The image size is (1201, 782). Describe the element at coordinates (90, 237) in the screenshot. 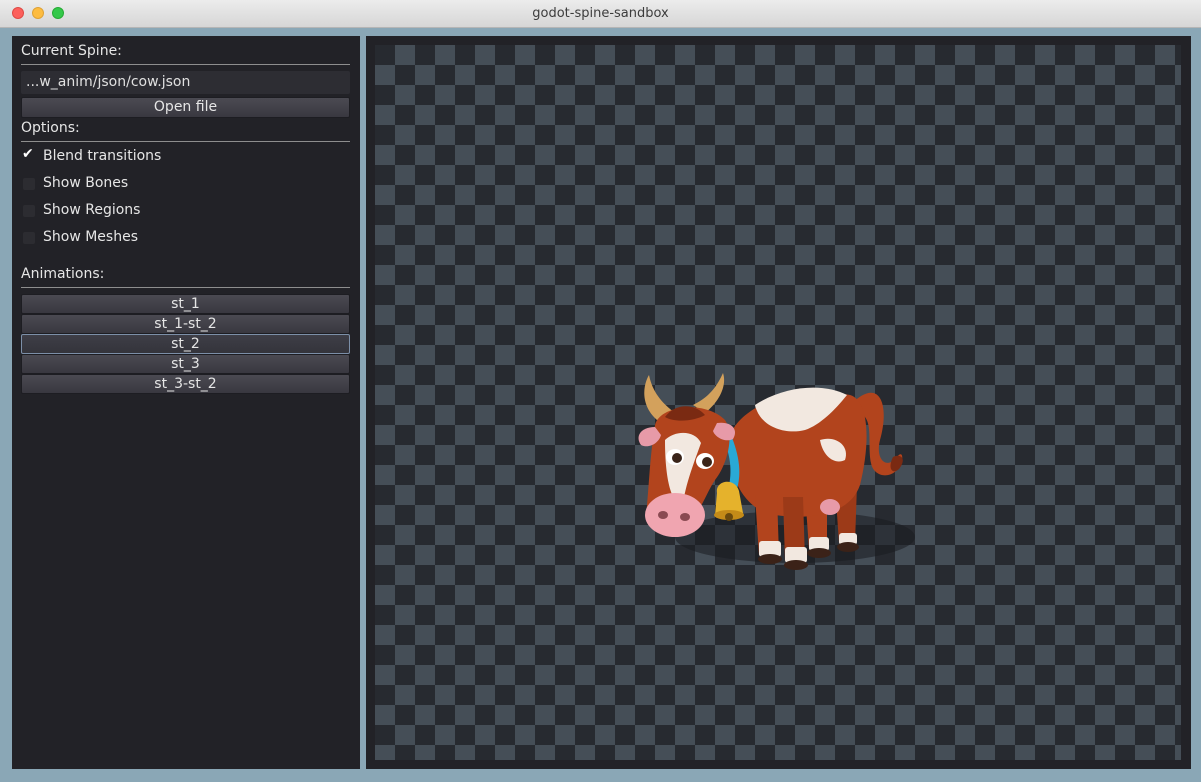

I see `show-meshes-label: Show Meshes` at that location.